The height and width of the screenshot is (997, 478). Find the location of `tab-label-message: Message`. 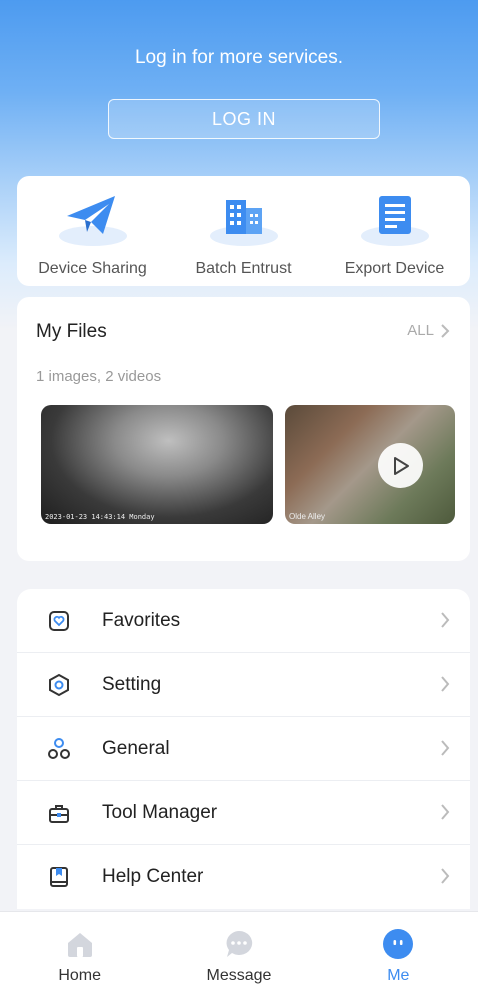

tab-label-message: Message is located at coordinates (239, 975).